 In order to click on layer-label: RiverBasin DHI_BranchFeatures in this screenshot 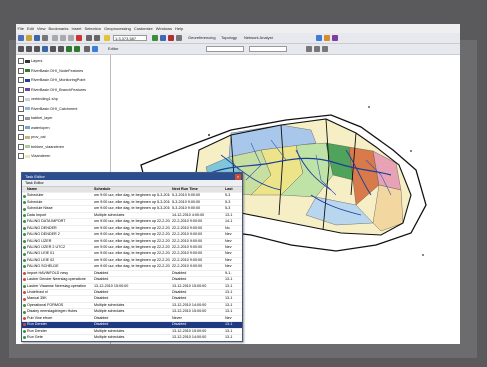, I will do `click(59, 89)`.